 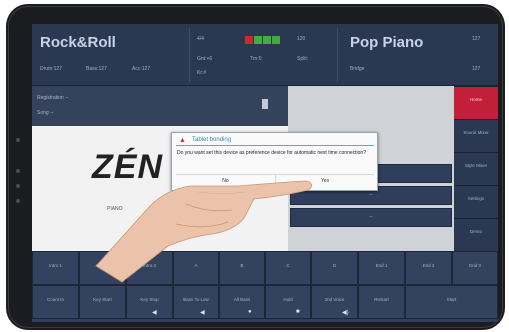 What do you see at coordinates (334, 268) in the screenshot?
I see `variation-d-button: D` at bounding box center [334, 268].